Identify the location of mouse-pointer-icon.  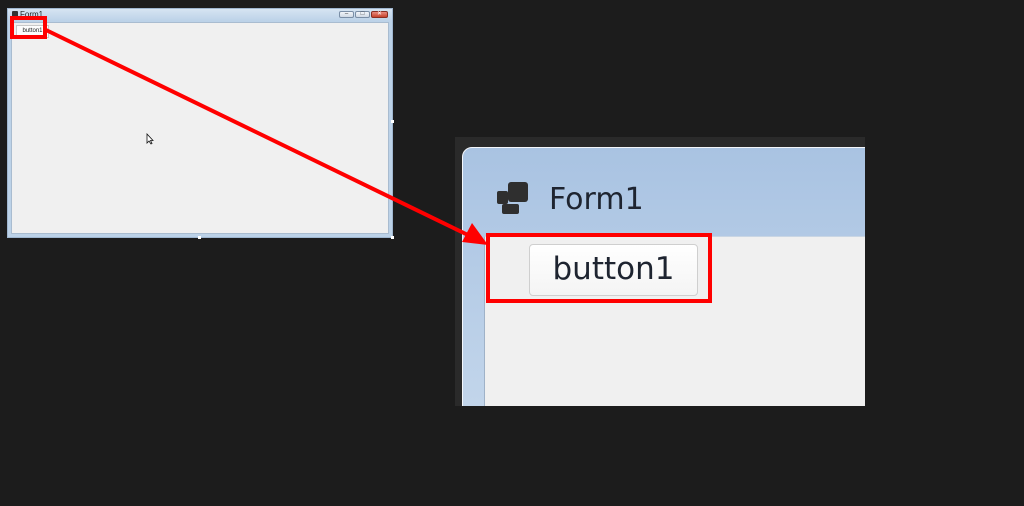
(150, 139).